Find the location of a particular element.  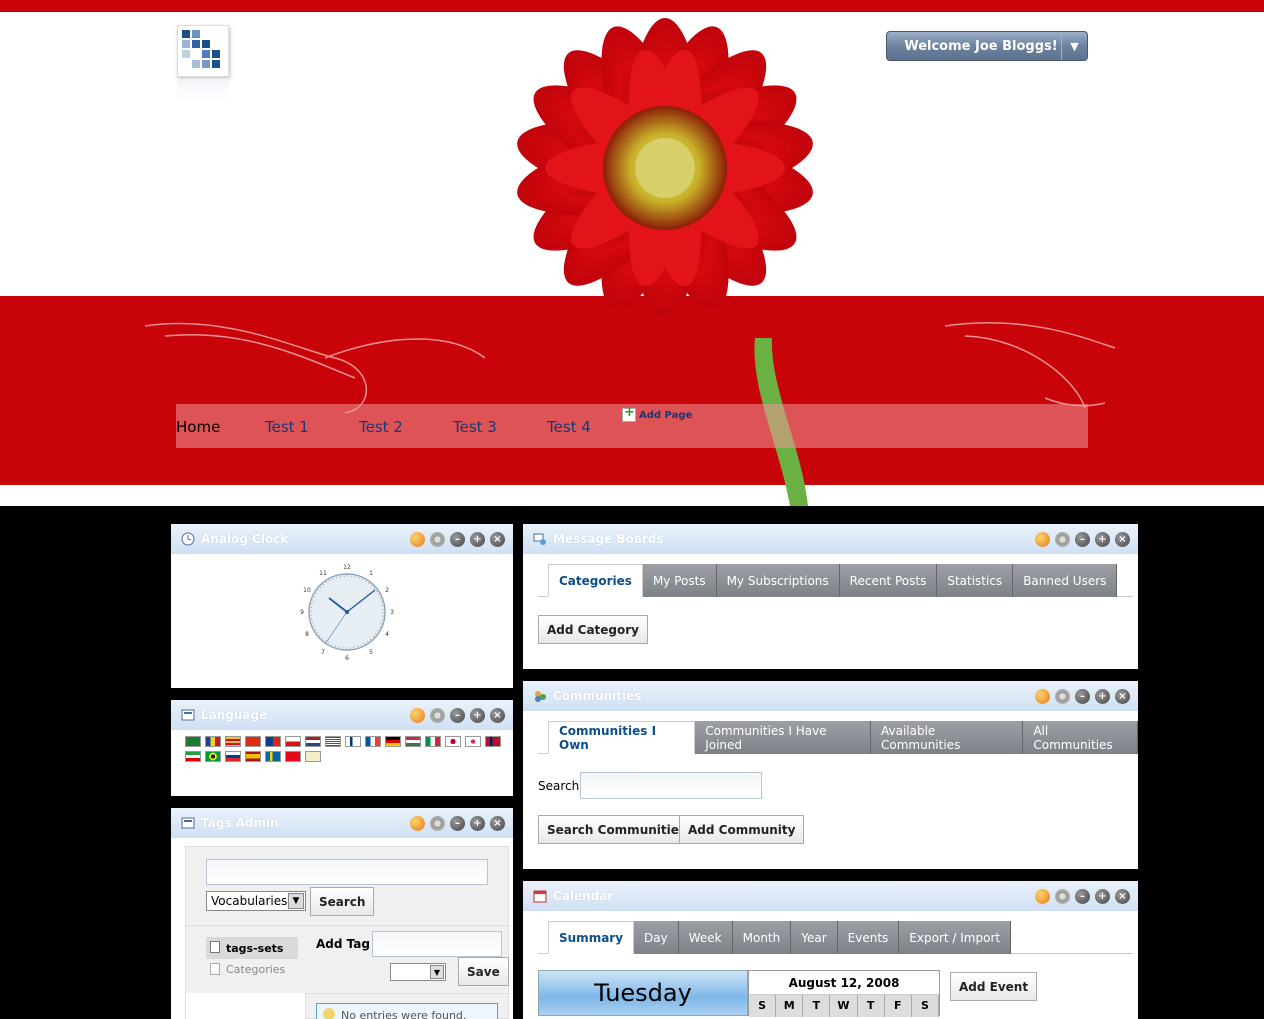

tab-communities-i-have-joined: Communities I Have Joined is located at coordinates (783, 737).